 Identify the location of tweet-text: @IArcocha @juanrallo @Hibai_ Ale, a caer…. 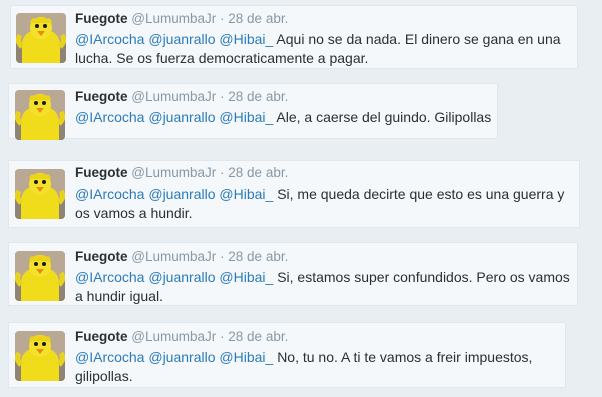
(285, 117).